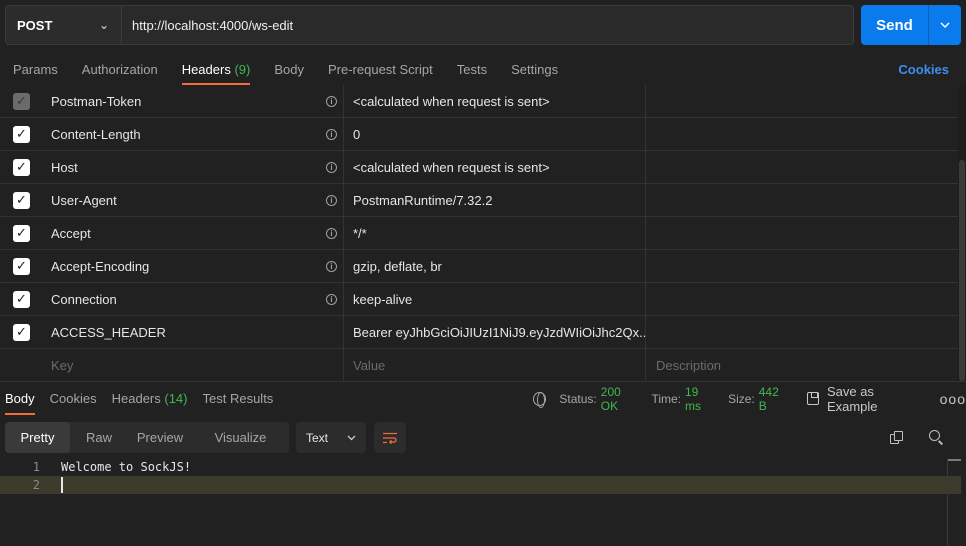 The height and width of the screenshot is (546, 966). I want to click on header-key: Accept-Encoding i, so click(193, 266).